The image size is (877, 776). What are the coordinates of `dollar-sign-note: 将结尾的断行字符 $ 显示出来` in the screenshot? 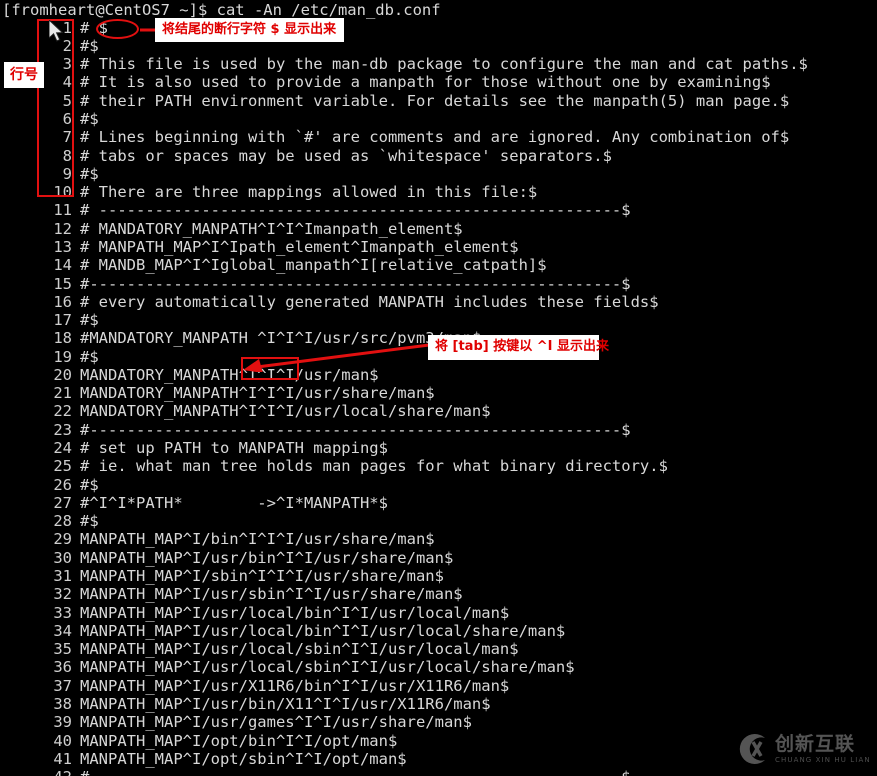 It's located at (249, 30).